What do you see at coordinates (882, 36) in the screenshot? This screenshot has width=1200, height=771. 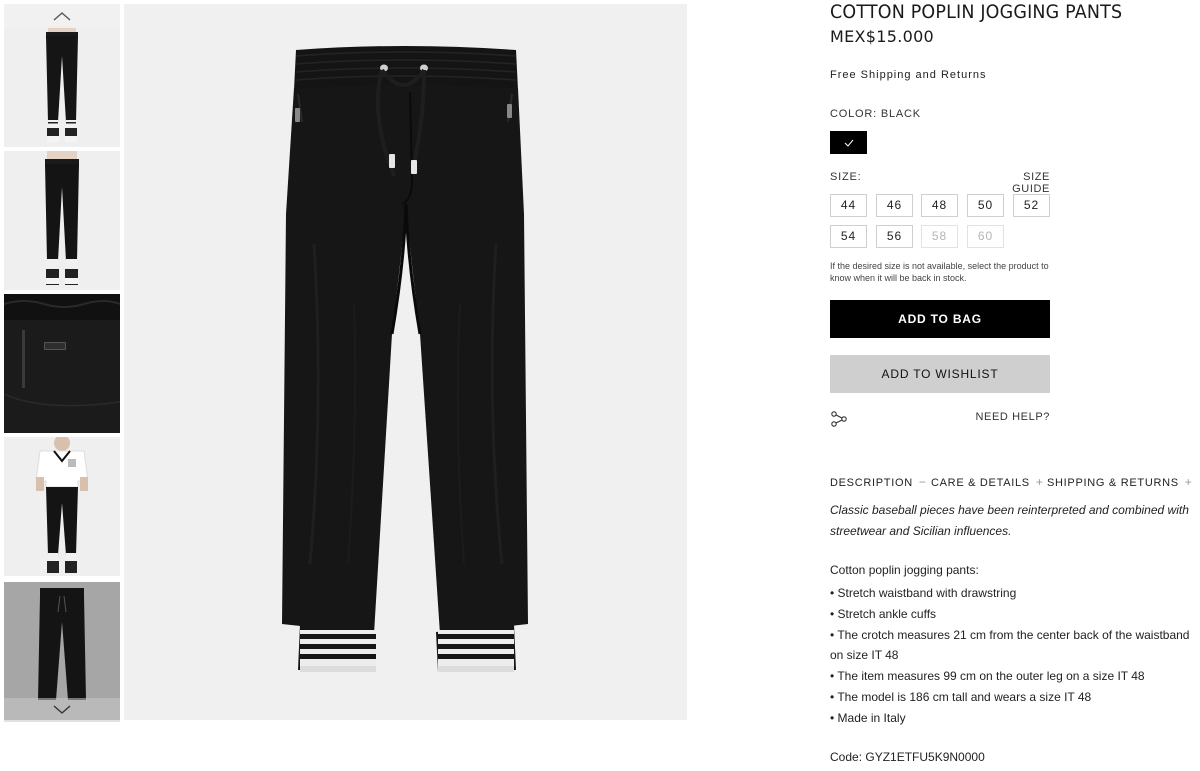 I see `product-price: MEX$15.000` at bounding box center [882, 36].